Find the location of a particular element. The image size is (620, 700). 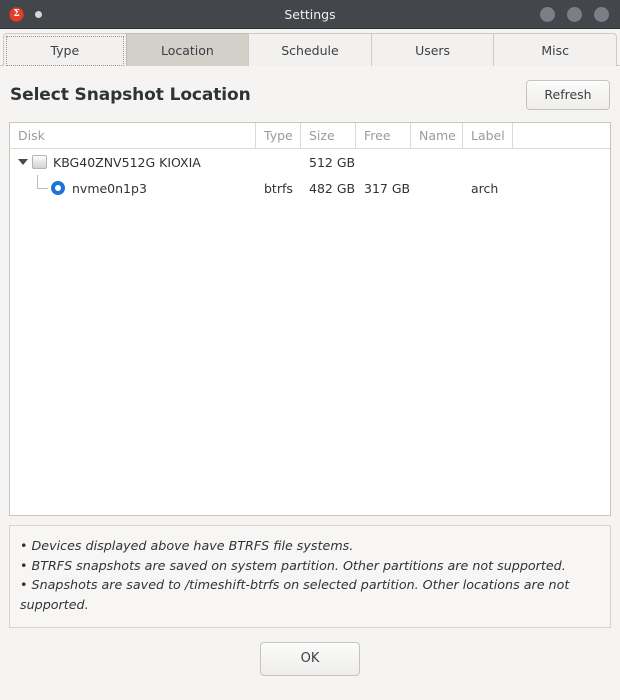

window-title: Settings is located at coordinates (310, 14).